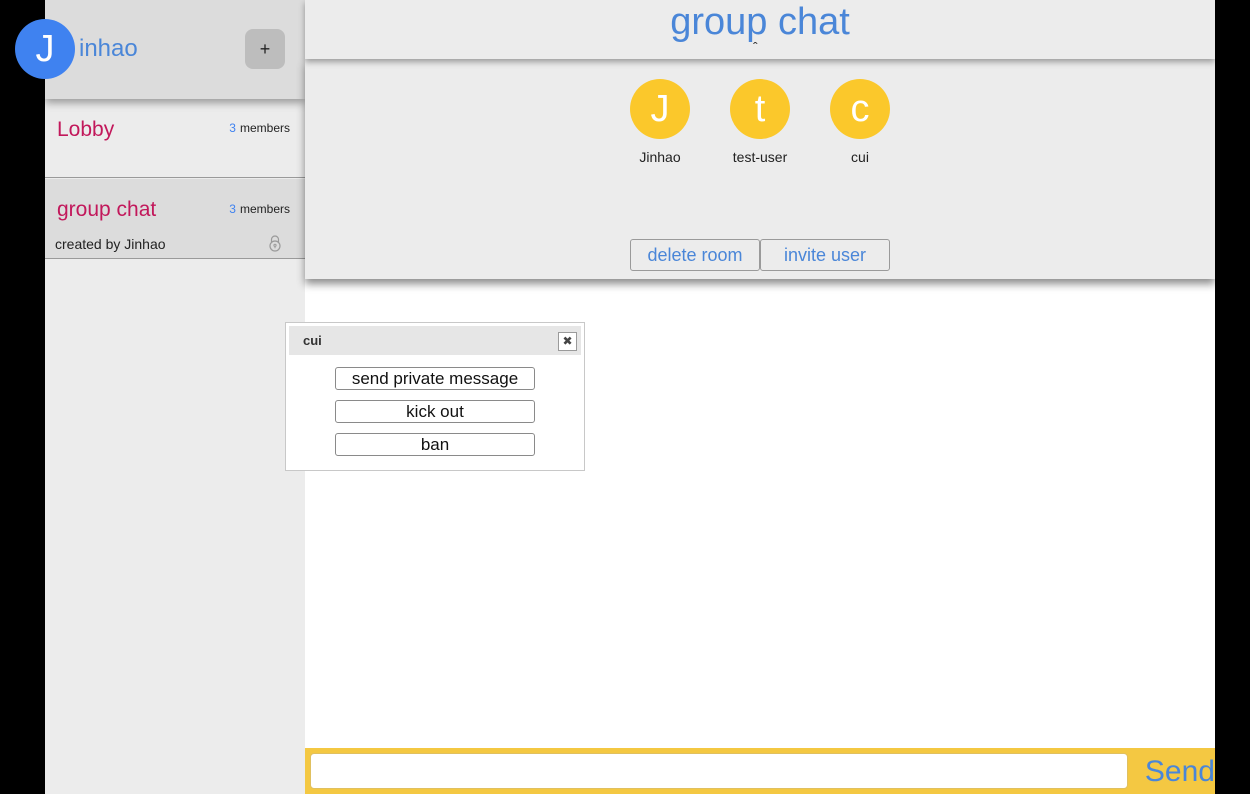  What do you see at coordinates (107, 209) in the screenshot?
I see `room-name: group chat` at bounding box center [107, 209].